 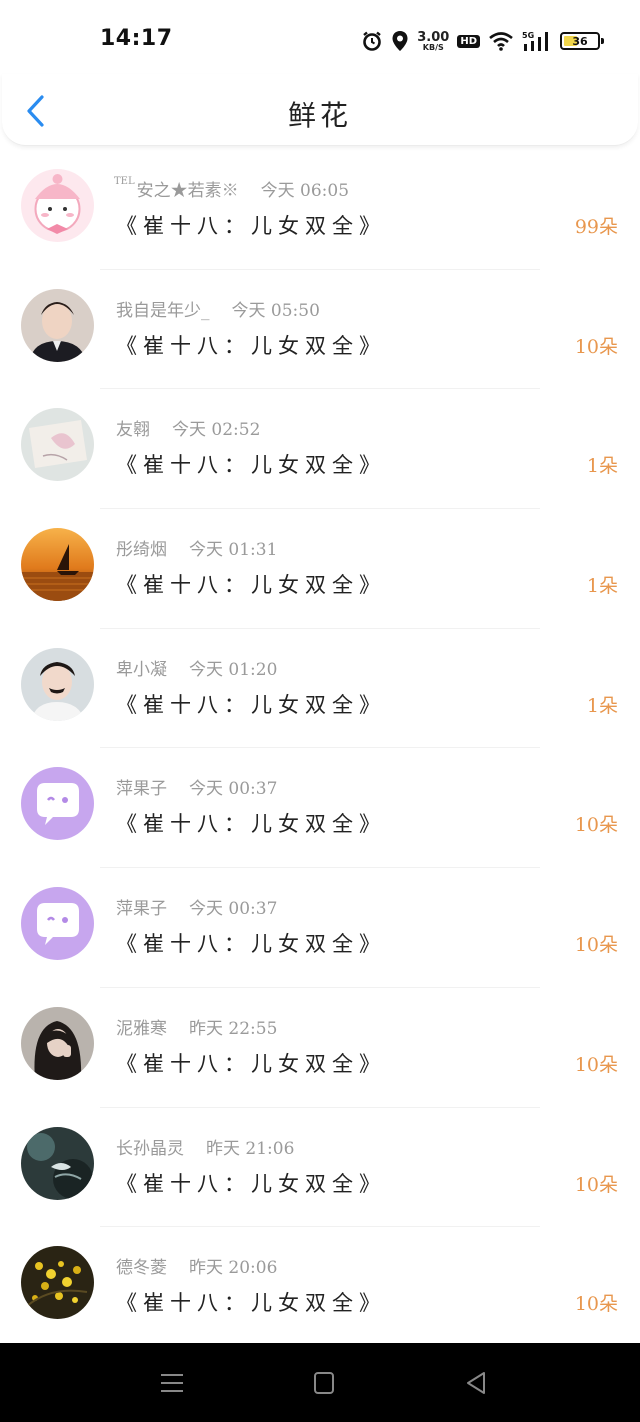 I want to click on status-icons: 3.00 KB/S HD 5G 36, so click(x=482, y=41).